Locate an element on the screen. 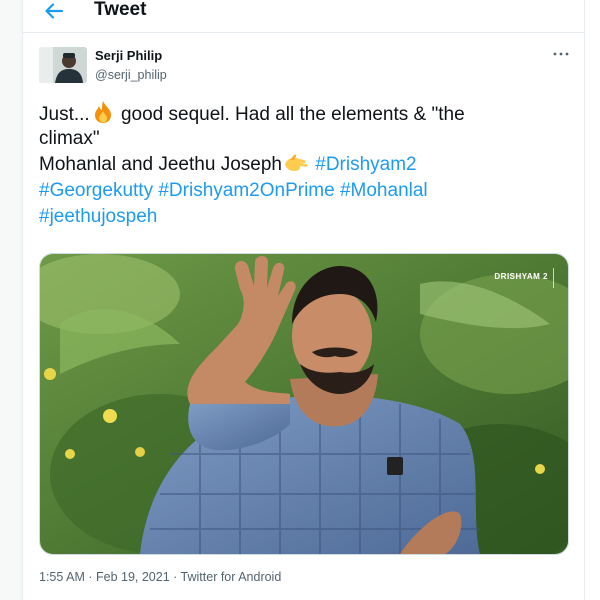 The width and height of the screenshot is (600, 600). tweet-line-4: #Georgekutty #Drishyam2OnPrime #Mohanlal is located at coordinates (306, 191).